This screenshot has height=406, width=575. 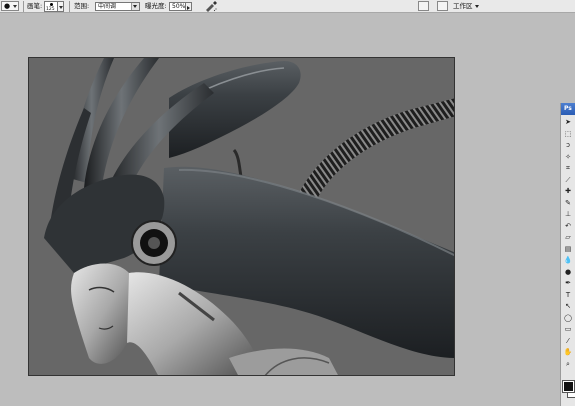 What do you see at coordinates (117, 6) in the screenshot?
I see `range-select: 中间调` at bounding box center [117, 6].